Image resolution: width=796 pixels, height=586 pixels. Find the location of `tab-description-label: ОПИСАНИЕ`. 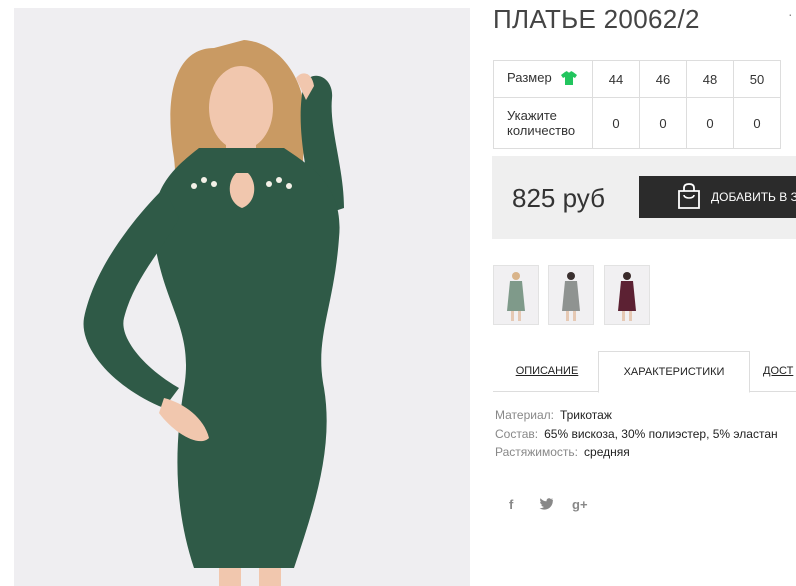

tab-description-label: ОПИСАНИЕ is located at coordinates (547, 371).